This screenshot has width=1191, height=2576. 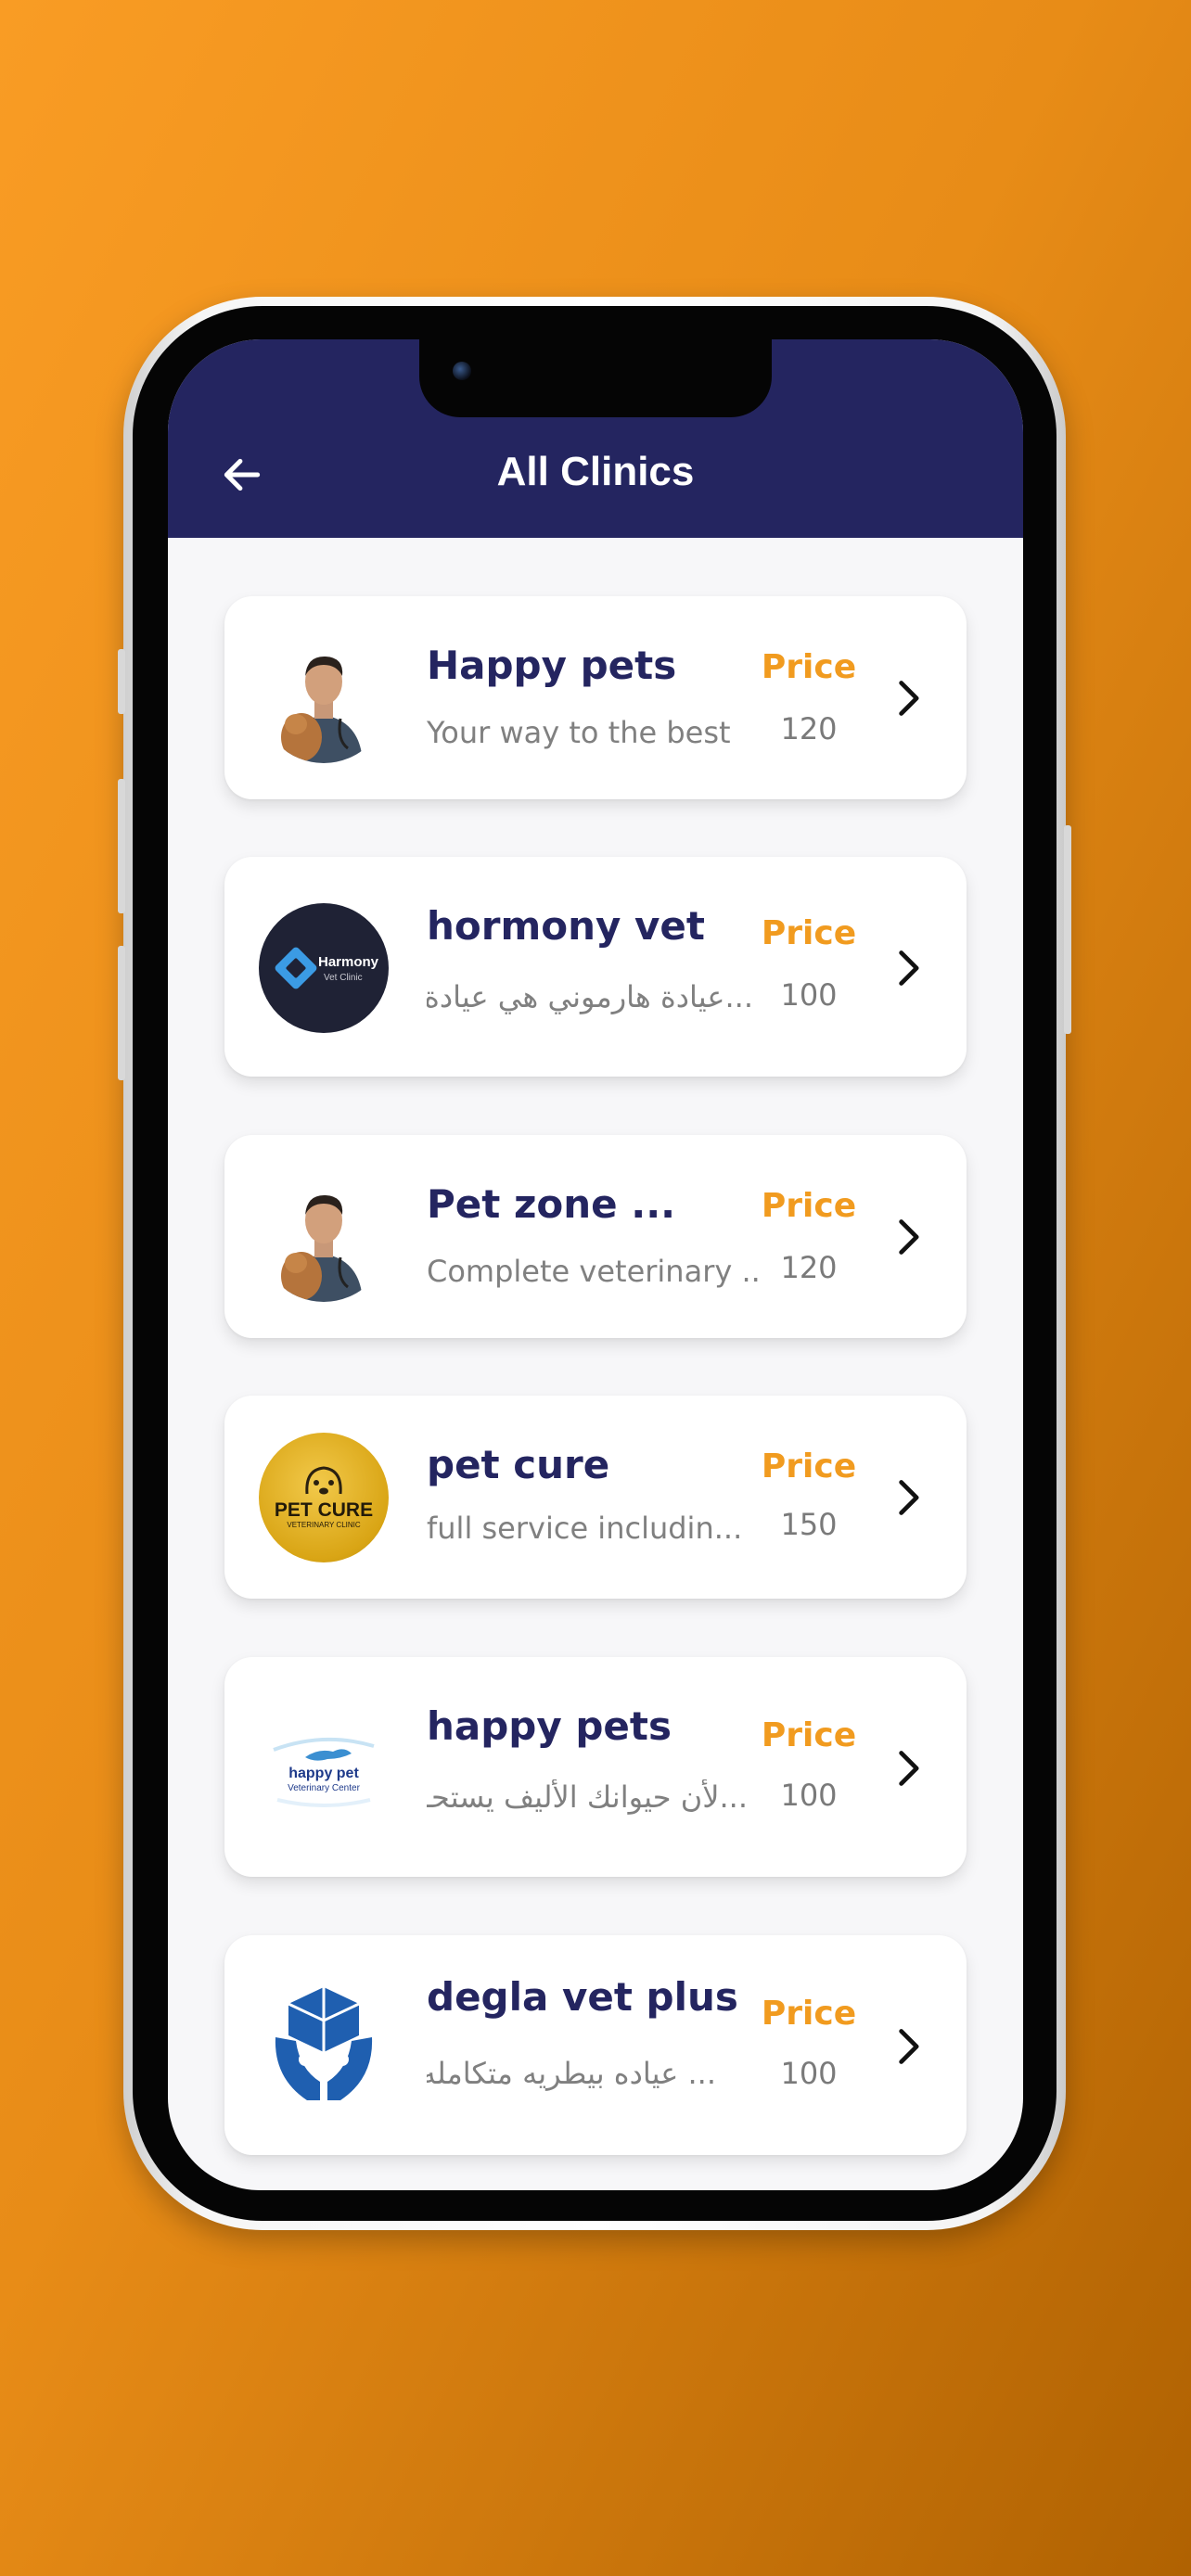 I want to click on silent-switch, so click(x=121, y=682).